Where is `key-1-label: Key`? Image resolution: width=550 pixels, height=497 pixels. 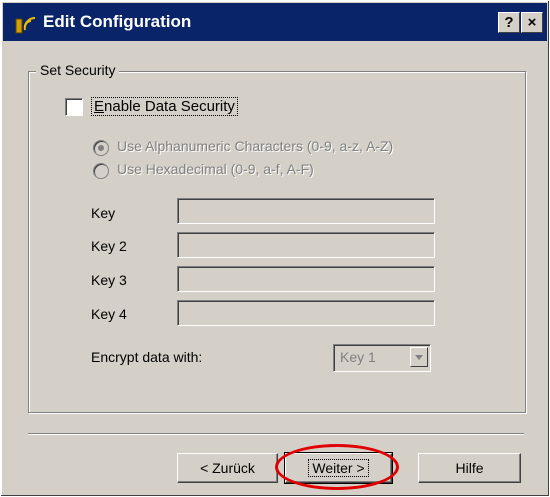 key-1-label: Key is located at coordinates (103, 213).